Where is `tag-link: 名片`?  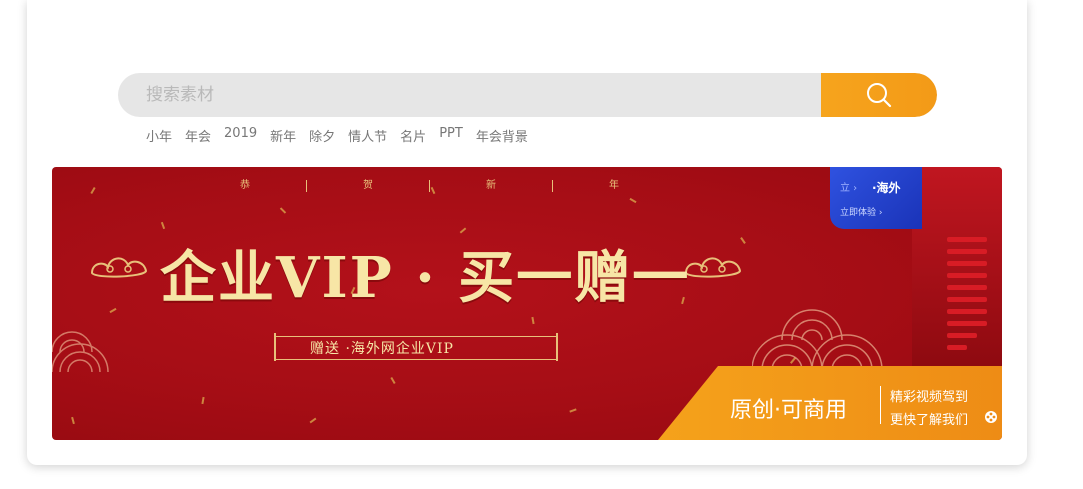 tag-link: 名片 is located at coordinates (413, 135).